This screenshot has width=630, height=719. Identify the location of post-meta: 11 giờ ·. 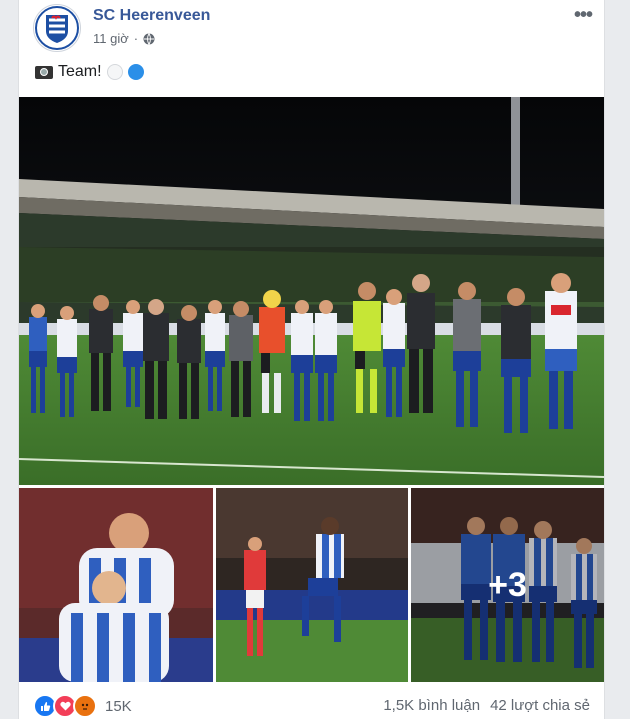
(124, 38).